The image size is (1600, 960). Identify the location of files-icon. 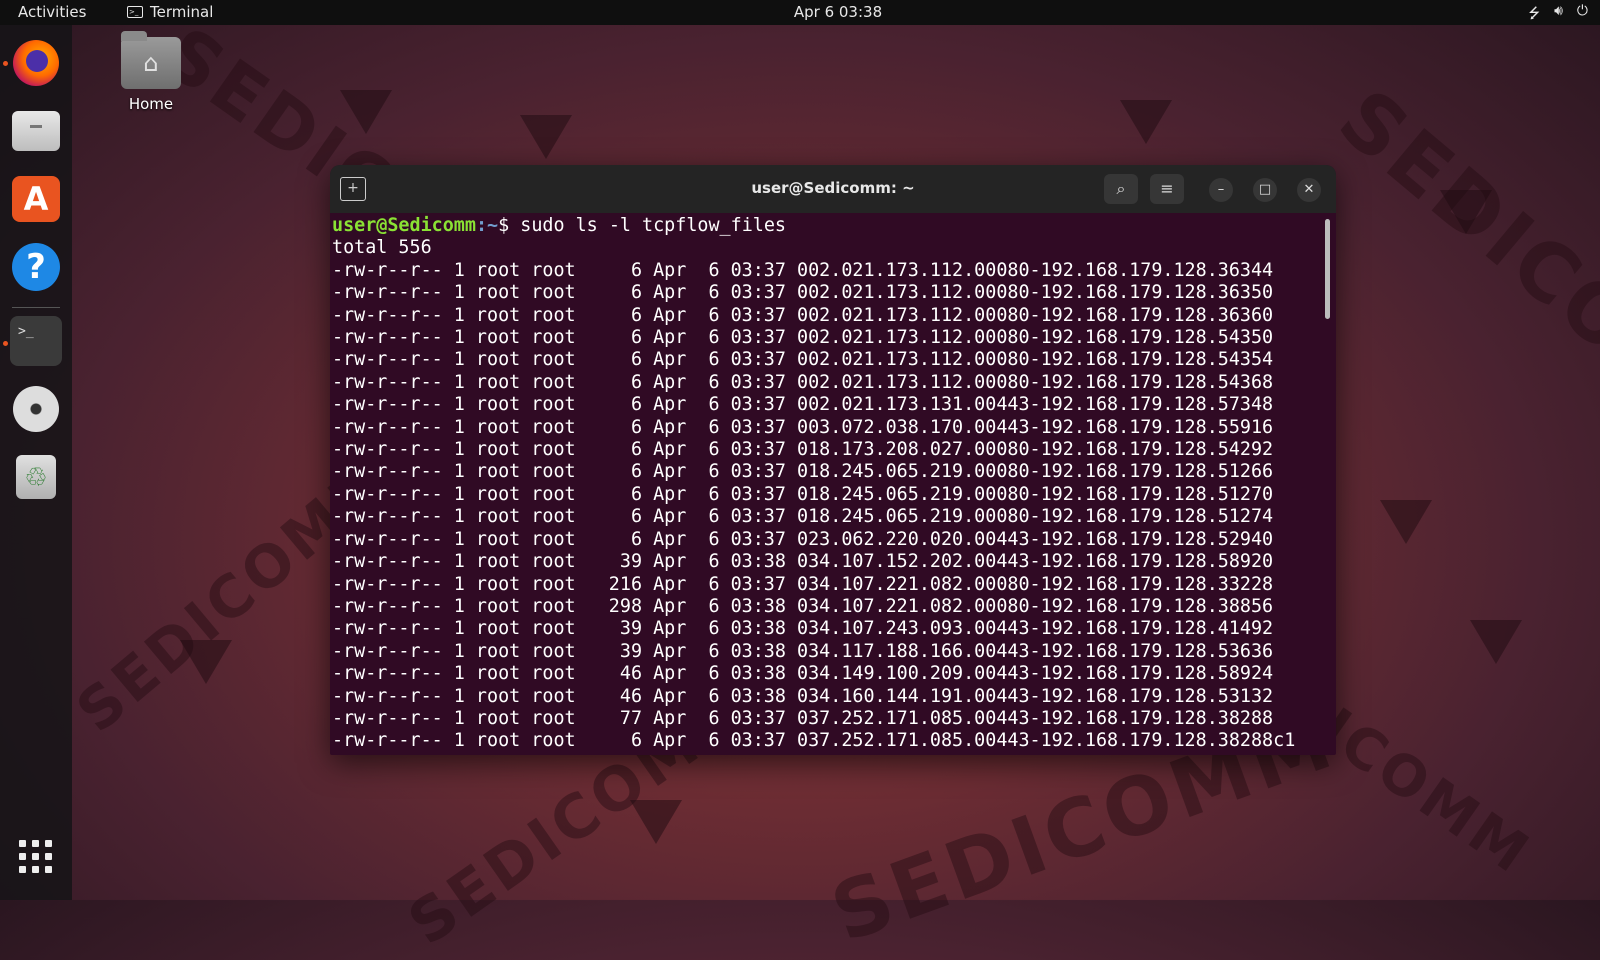
(36, 131).